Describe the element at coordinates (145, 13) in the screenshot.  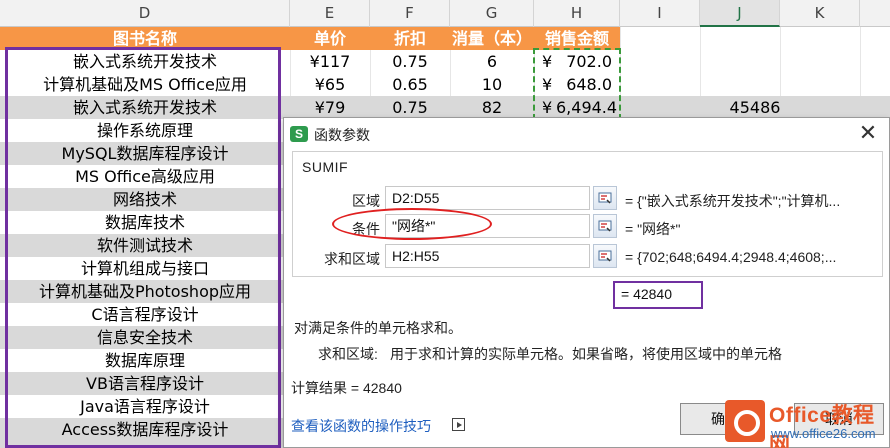
I see `column-header-d: D` at that location.